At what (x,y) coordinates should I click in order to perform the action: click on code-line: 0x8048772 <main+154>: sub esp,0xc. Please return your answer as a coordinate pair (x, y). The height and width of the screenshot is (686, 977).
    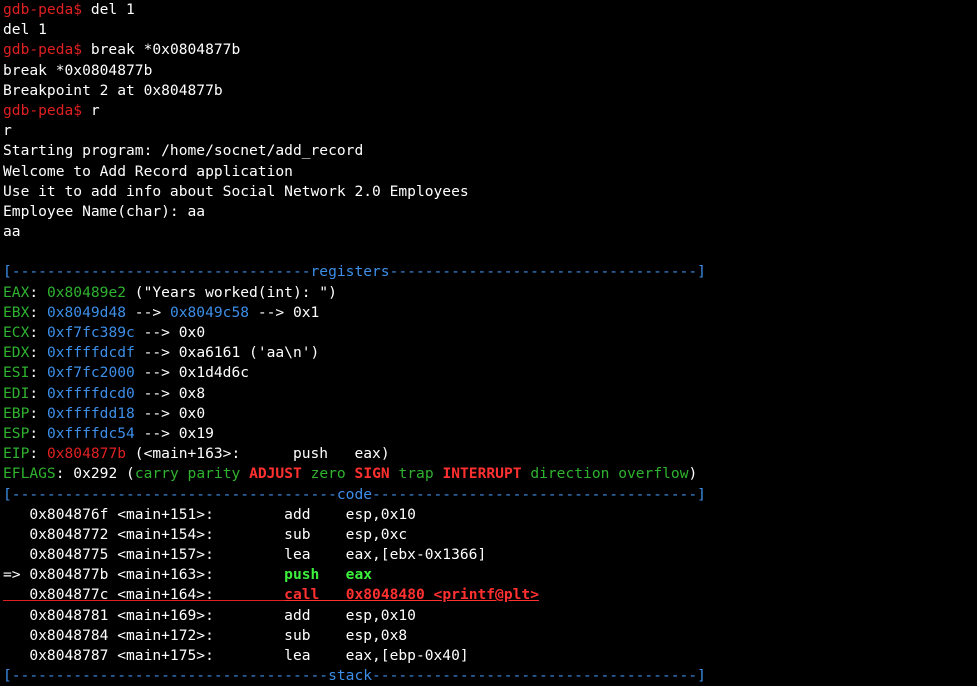
    Looking at the image, I should click on (205, 534).